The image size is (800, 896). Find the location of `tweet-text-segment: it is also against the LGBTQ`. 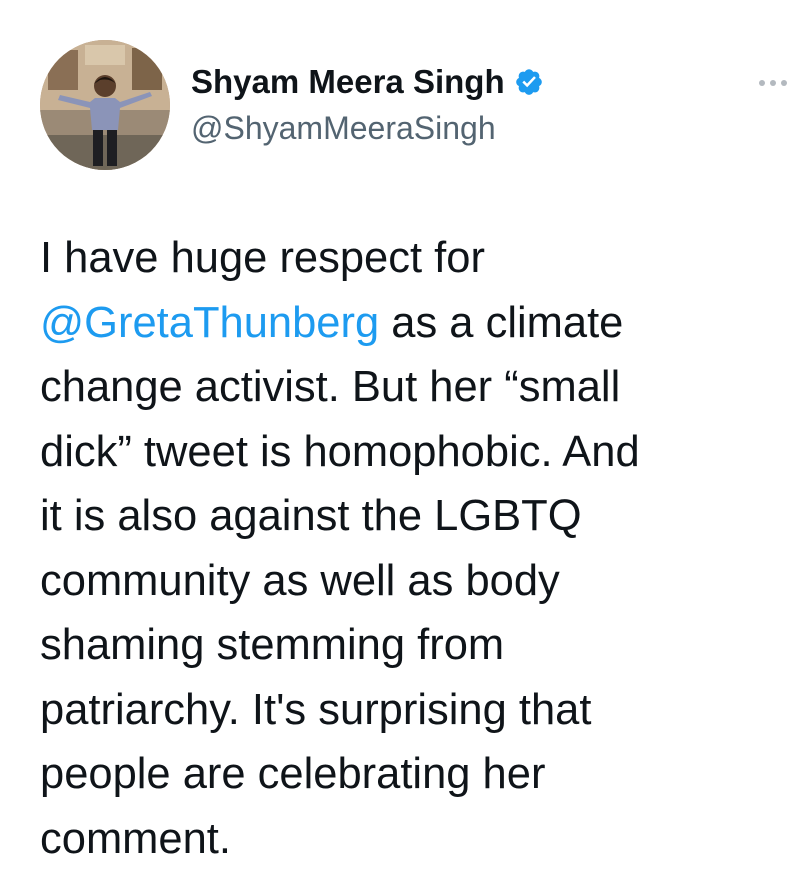

tweet-text-segment: it is also against the LGBTQ is located at coordinates (311, 516).